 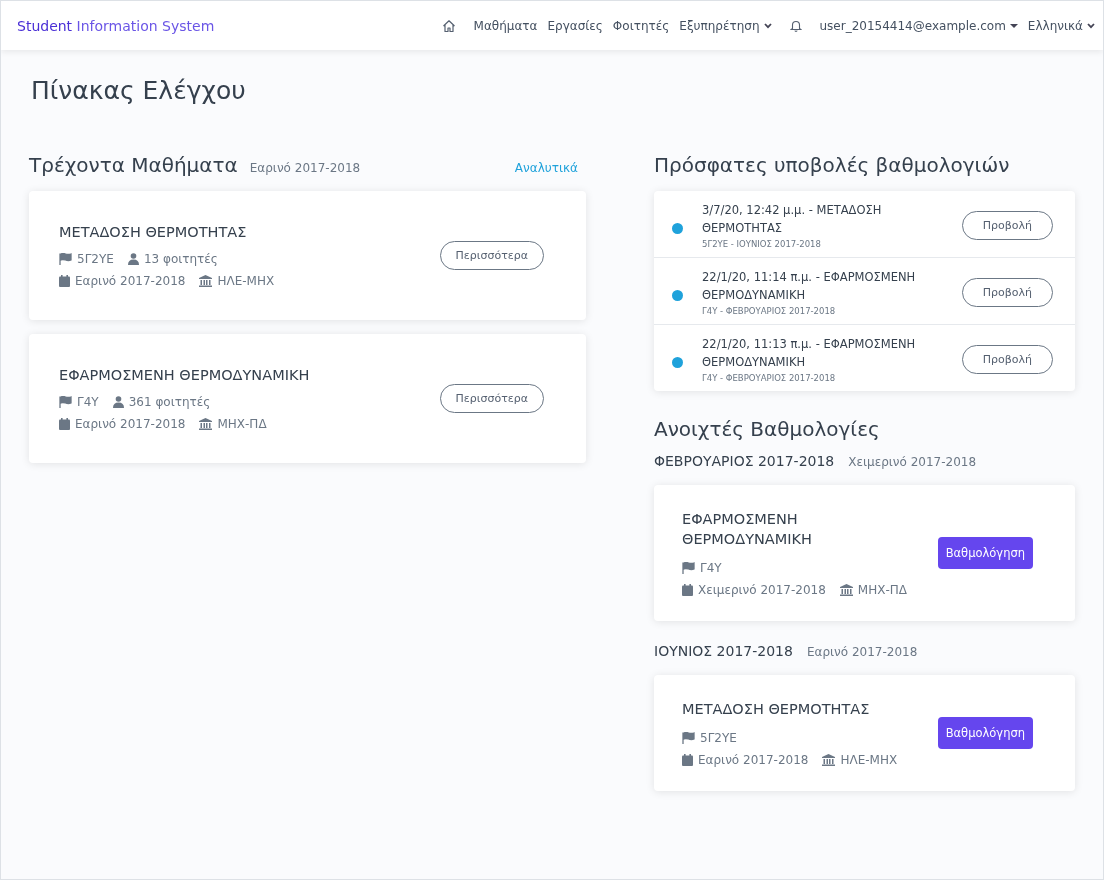 I want to click on submission-title: 22/1/20, 11:13 π.μ. - ΕΦΑΡΜΟΣΜΕΝΗ ΘΕΡΜΟΔΥΝΑΜΙΚΗ, so click(x=809, y=353).